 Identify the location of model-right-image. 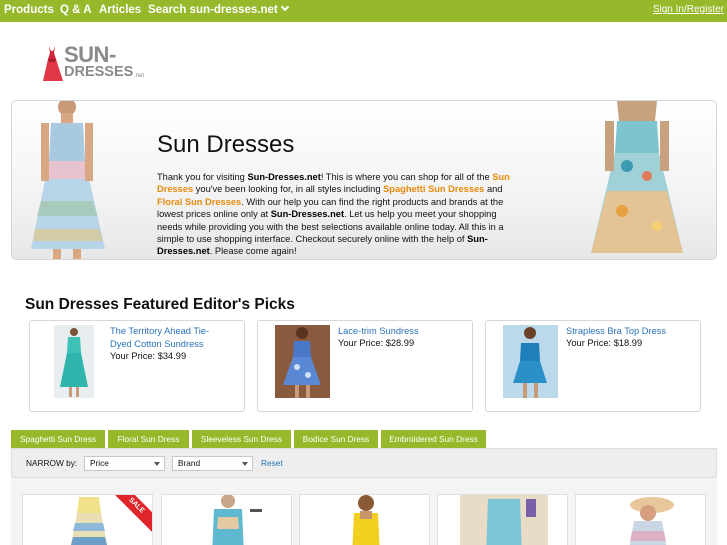
(637, 177).